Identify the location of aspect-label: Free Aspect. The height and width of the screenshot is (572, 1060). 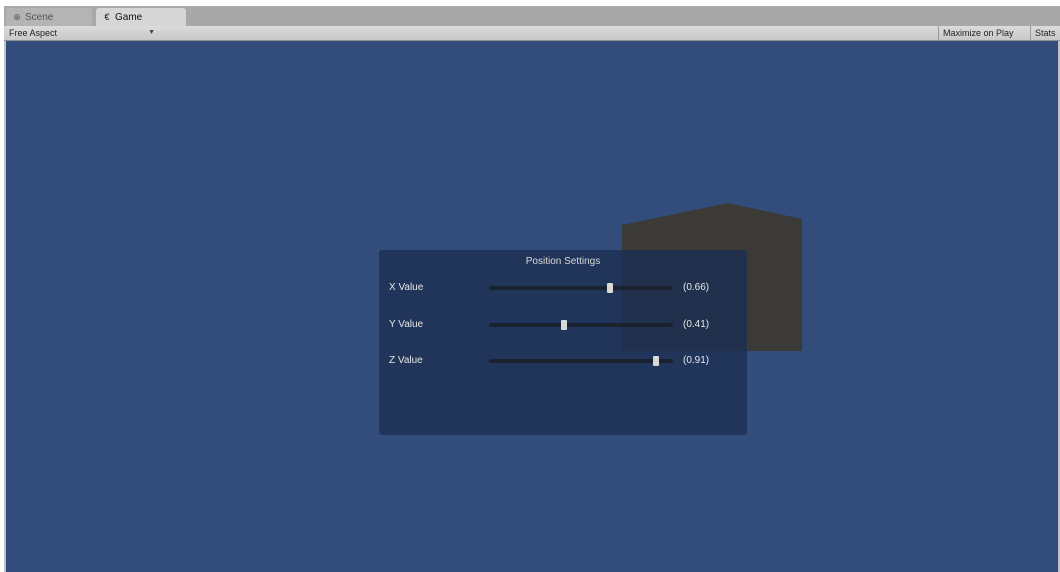
(33, 33).